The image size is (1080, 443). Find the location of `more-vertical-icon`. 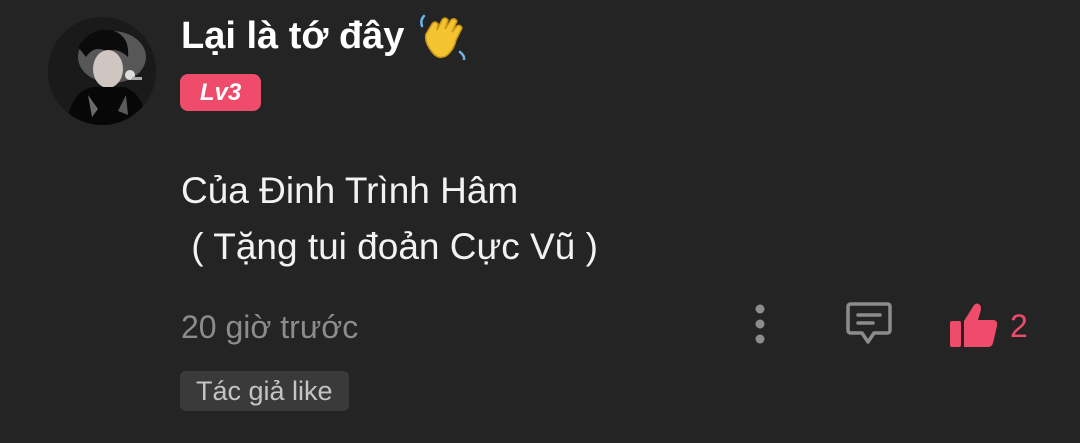

more-vertical-icon is located at coordinates (760, 324).